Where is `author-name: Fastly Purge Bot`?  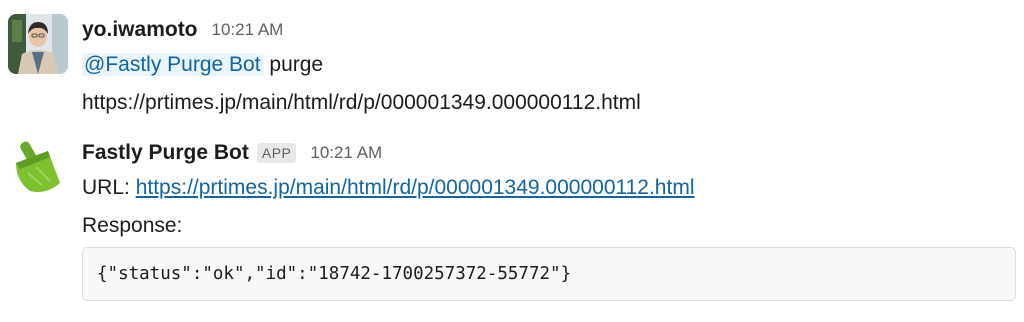 author-name: Fastly Purge Bot is located at coordinates (165, 153).